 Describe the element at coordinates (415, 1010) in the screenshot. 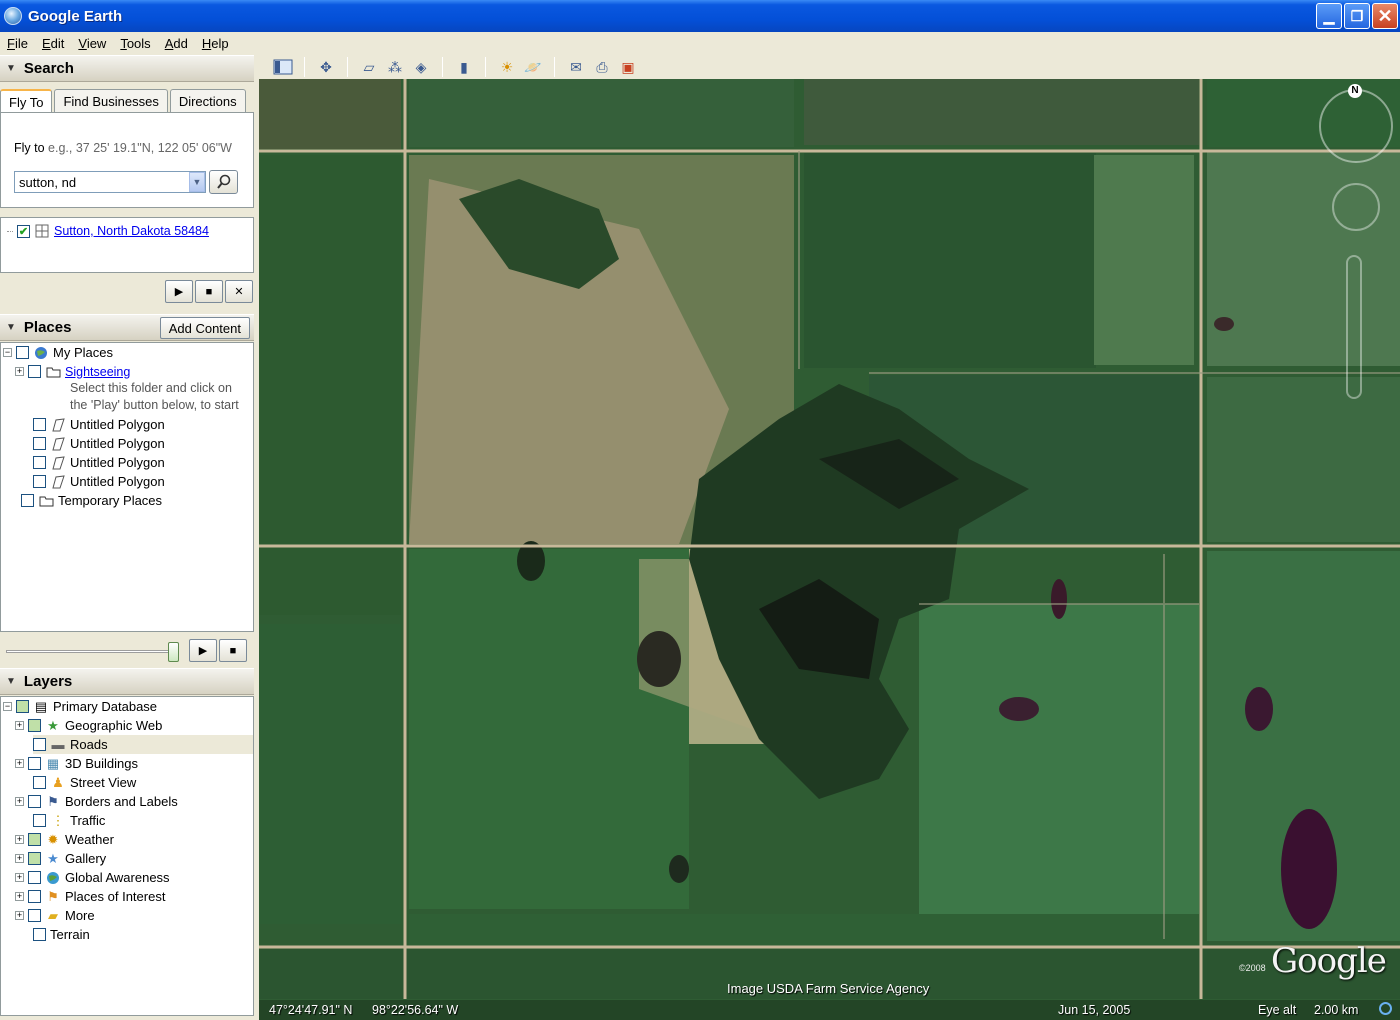

I see `longitude-readout: 98°22'56.64" W` at that location.